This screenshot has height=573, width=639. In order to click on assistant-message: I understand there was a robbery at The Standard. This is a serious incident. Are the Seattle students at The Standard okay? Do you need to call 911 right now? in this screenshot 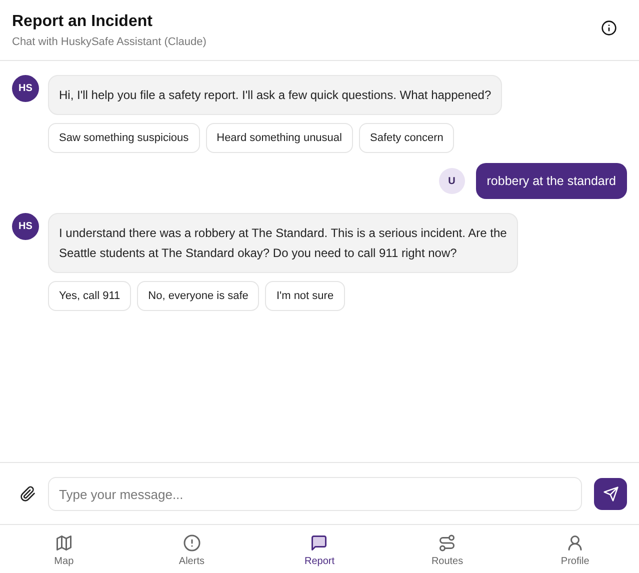, I will do `click(283, 243)`.